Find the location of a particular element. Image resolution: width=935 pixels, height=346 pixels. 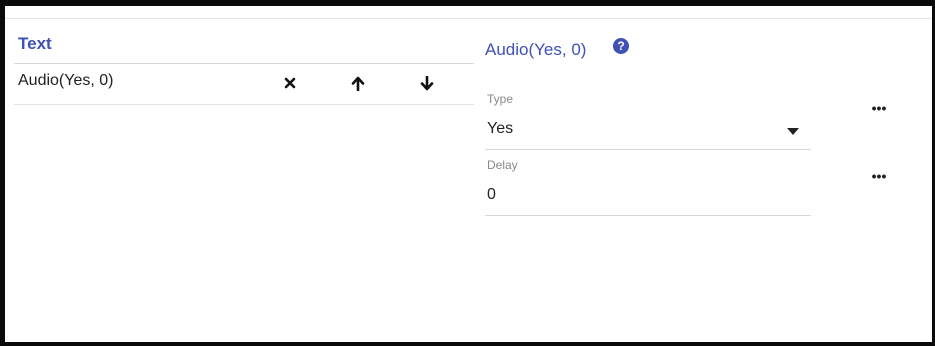

arrow-down-icon is located at coordinates (427, 82).